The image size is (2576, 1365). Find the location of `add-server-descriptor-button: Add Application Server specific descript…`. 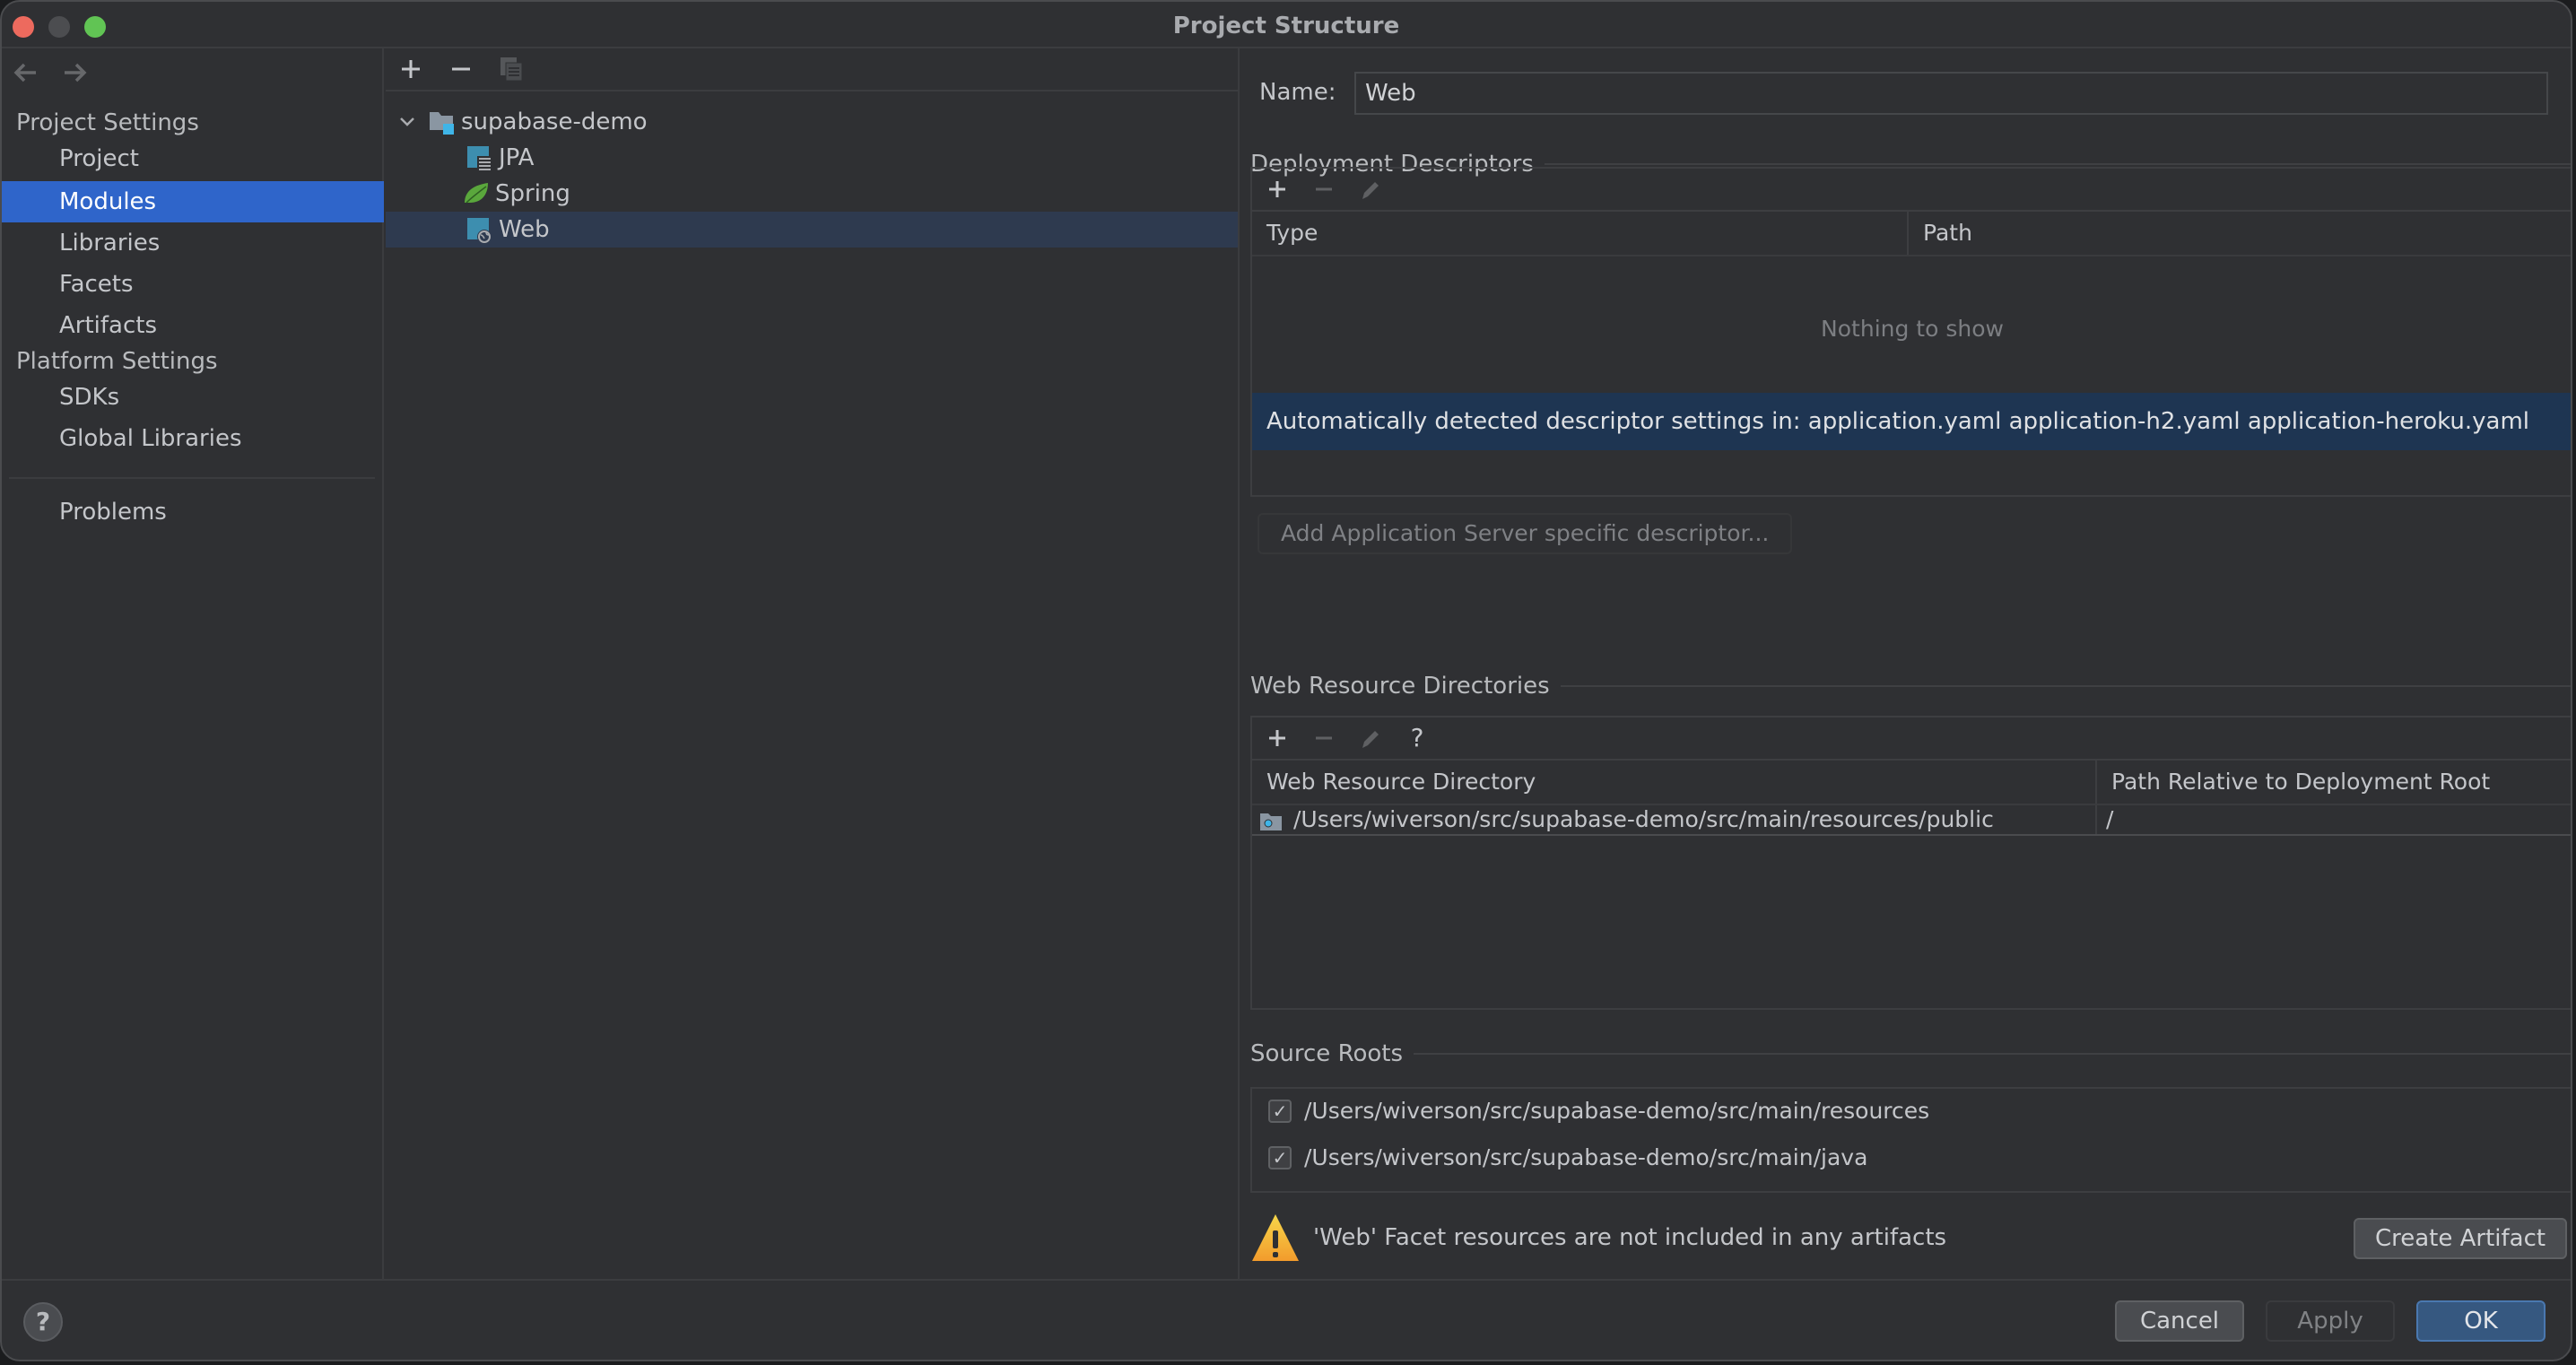

add-server-descriptor-button: Add Application Server specific descript… is located at coordinates (1525, 533).